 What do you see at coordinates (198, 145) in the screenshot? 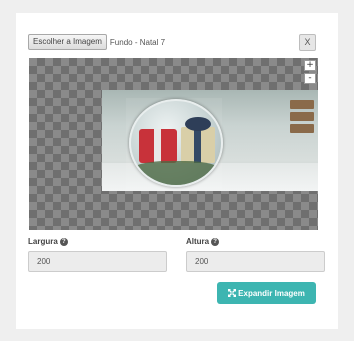
I see `gold-gift` at bounding box center [198, 145].